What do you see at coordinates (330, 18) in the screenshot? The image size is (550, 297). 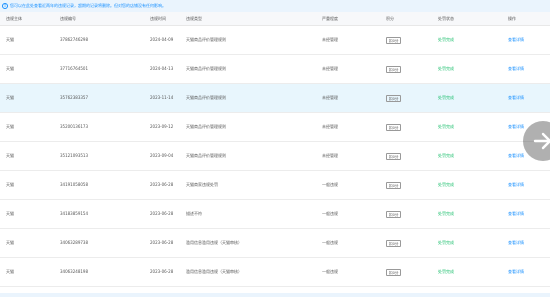 I see `column-header: 严重程度` at bounding box center [330, 18].